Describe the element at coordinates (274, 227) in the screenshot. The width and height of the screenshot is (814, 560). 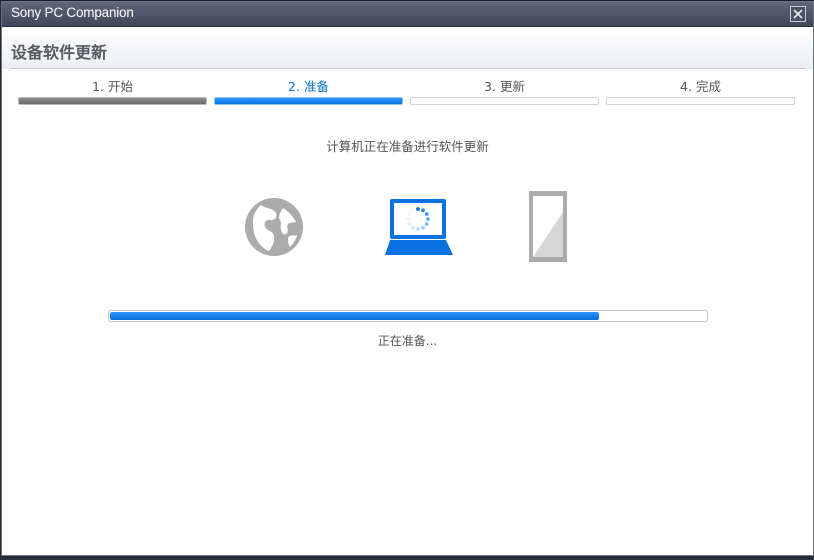
I see `globe-icon` at that location.